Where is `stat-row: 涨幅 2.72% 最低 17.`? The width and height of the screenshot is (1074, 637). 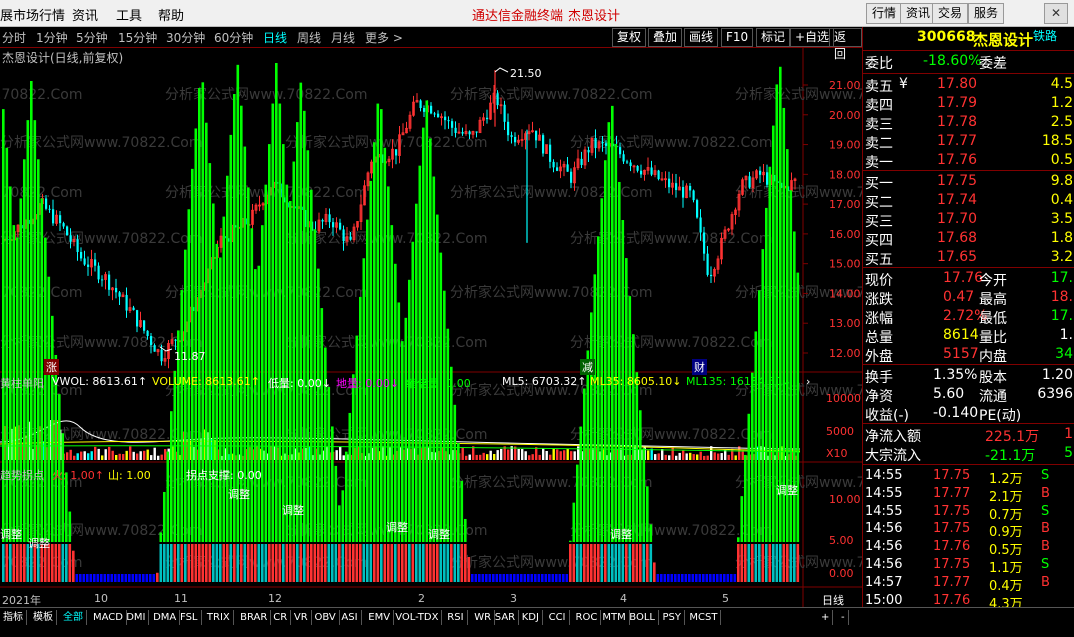
stat-row: 涨幅 2.72% 最低 17. is located at coordinates (968, 317).